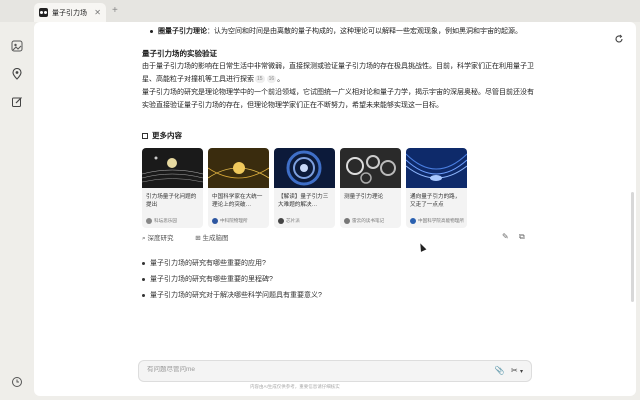  What do you see at coordinates (295, 386) in the screenshot?
I see `disclaimer: 内容由AI生成仅供参考，重要信息请仔细核实` at bounding box center [295, 386].